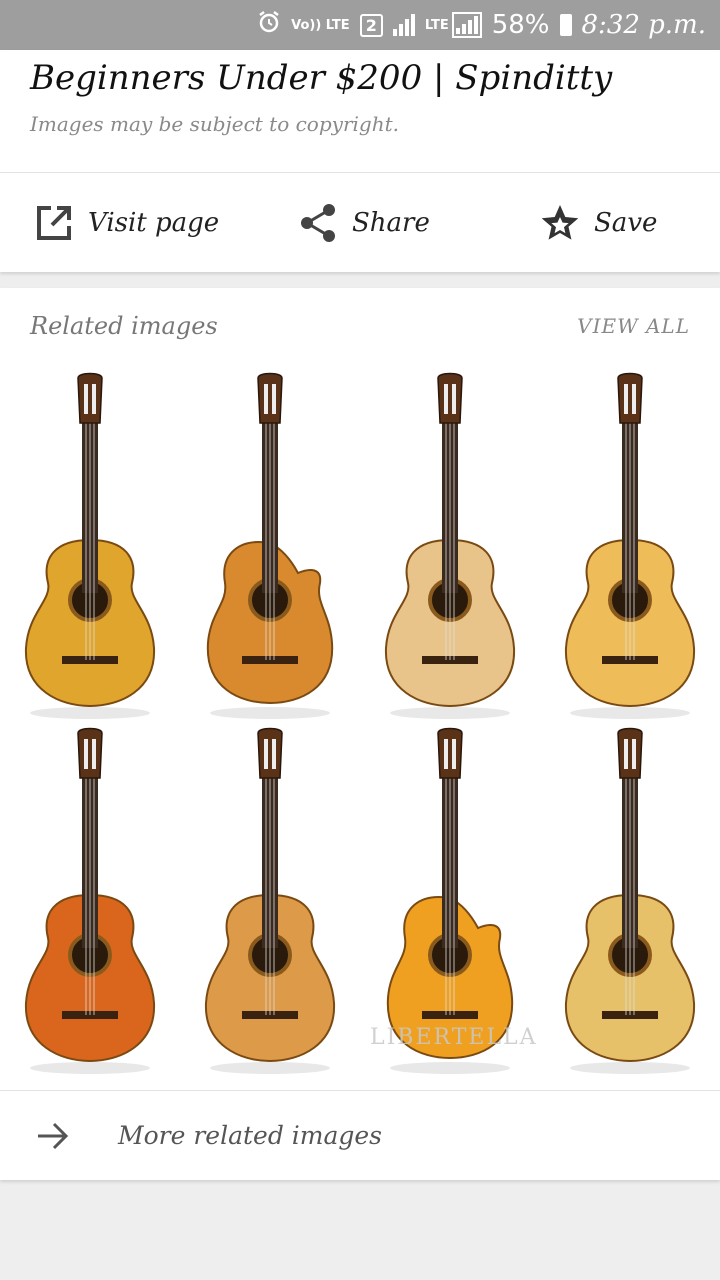 The width and height of the screenshot is (720, 1280). Describe the element at coordinates (626, 223) in the screenshot. I see `save-label: Save` at that location.